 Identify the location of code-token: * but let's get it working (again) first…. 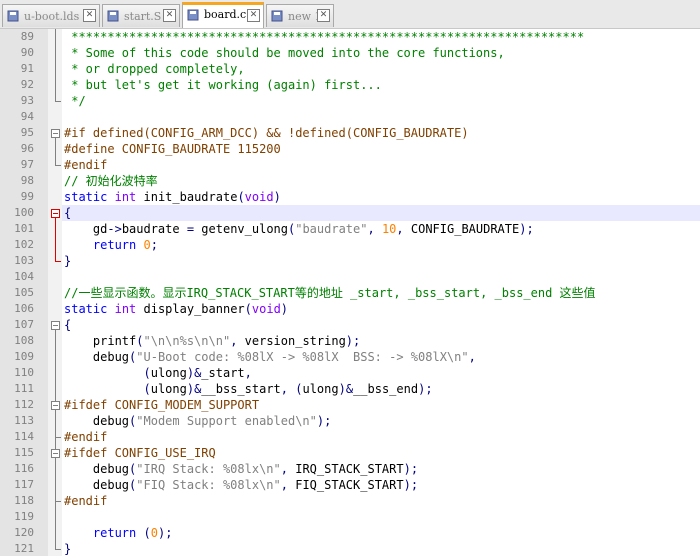
(223, 85).